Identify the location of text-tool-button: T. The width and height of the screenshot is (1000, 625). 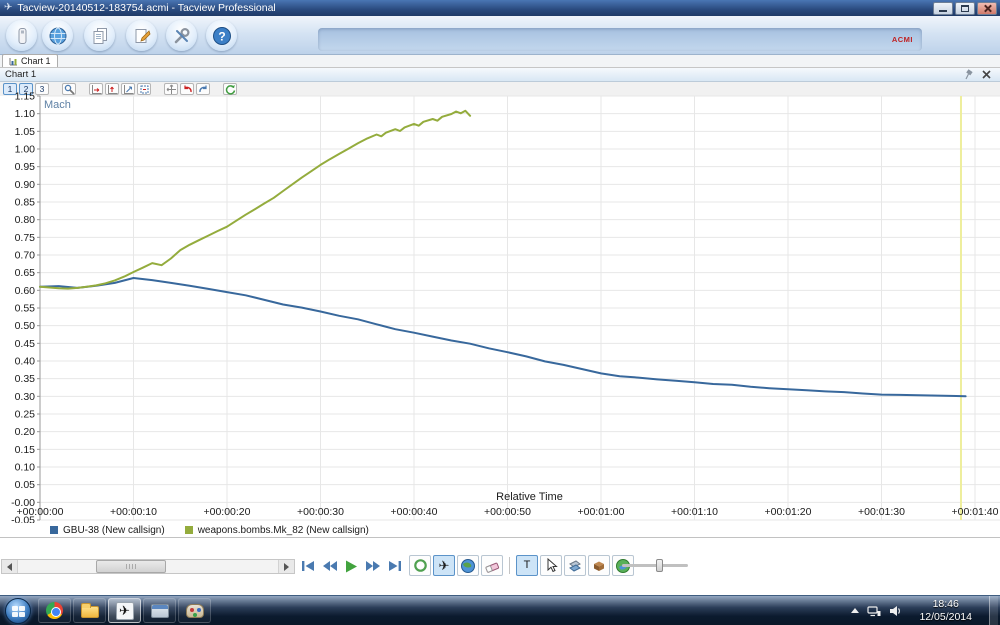
(527, 565).